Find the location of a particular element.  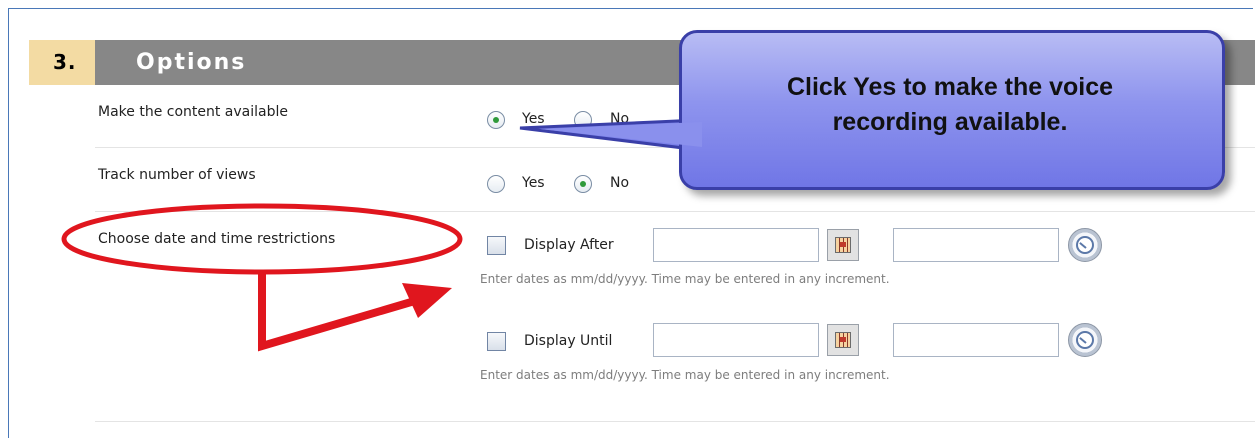

callout-line-2: recording available. is located at coordinates (950, 122).